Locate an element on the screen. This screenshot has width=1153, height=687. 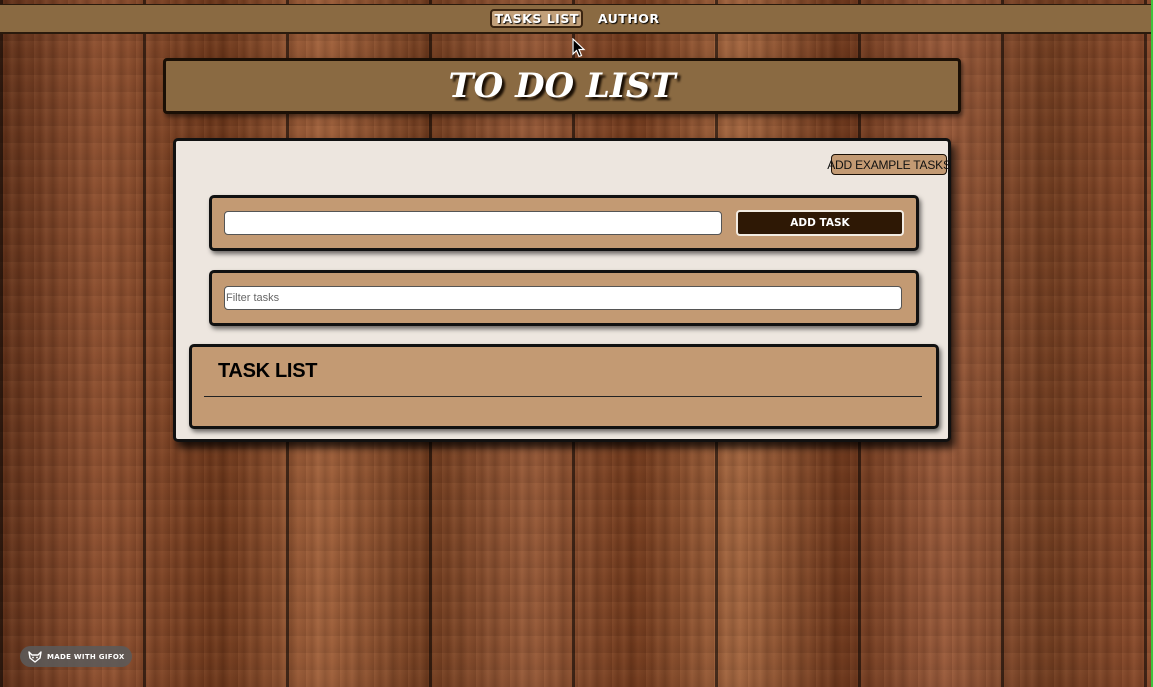
filter-placeholder: Filter tasks is located at coordinates (253, 298).